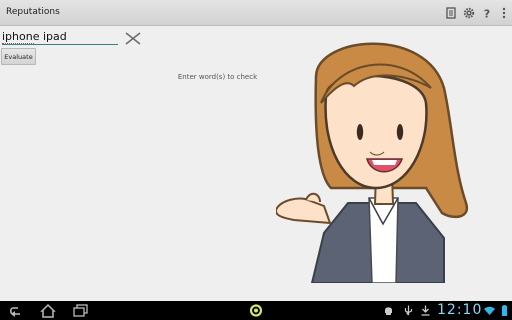 This screenshot has height=320, width=512. Describe the element at coordinates (217, 77) in the screenshot. I see `hint-text: Enter word(s) to check` at that location.